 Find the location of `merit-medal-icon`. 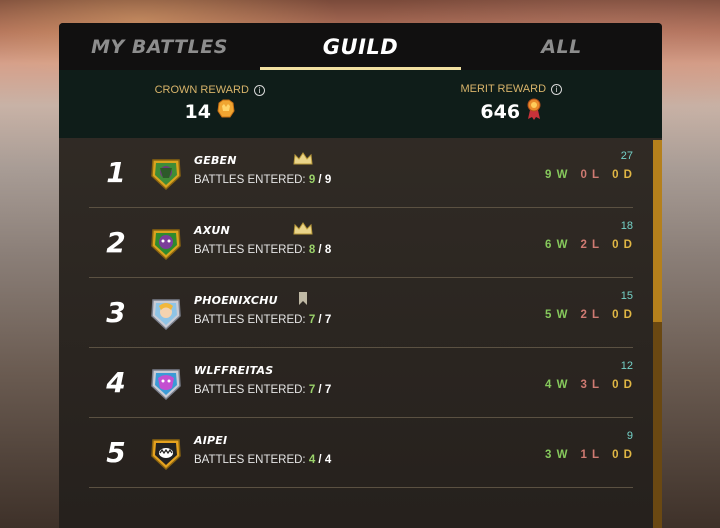

merit-medal-icon is located at coordinates (534, 111).